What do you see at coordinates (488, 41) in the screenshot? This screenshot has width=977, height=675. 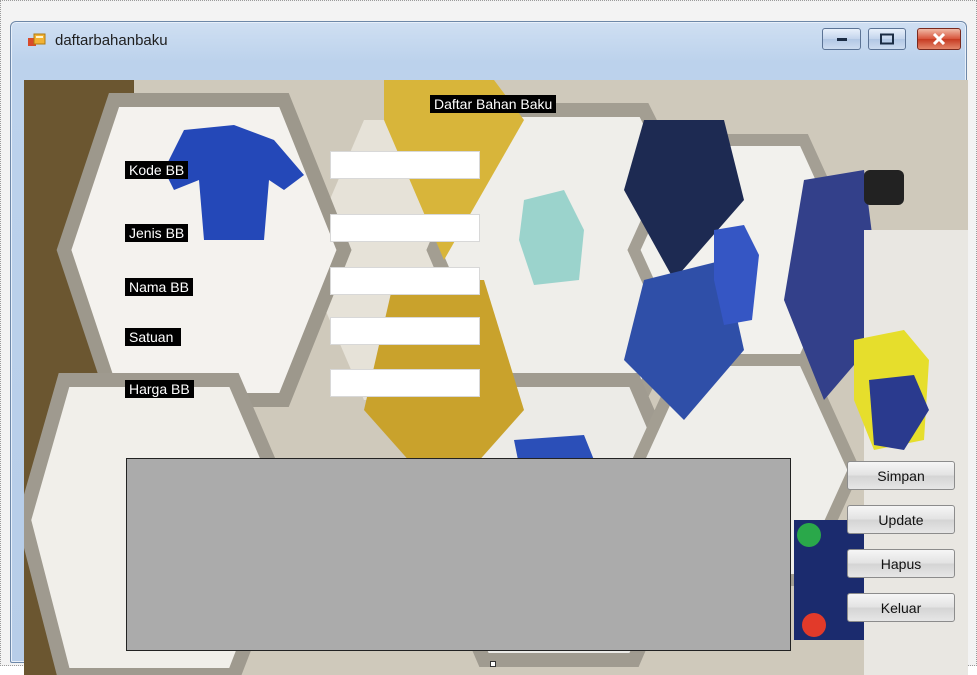 I see `title-bar: daftarbahanbaku` at bounding box center [488, 41].